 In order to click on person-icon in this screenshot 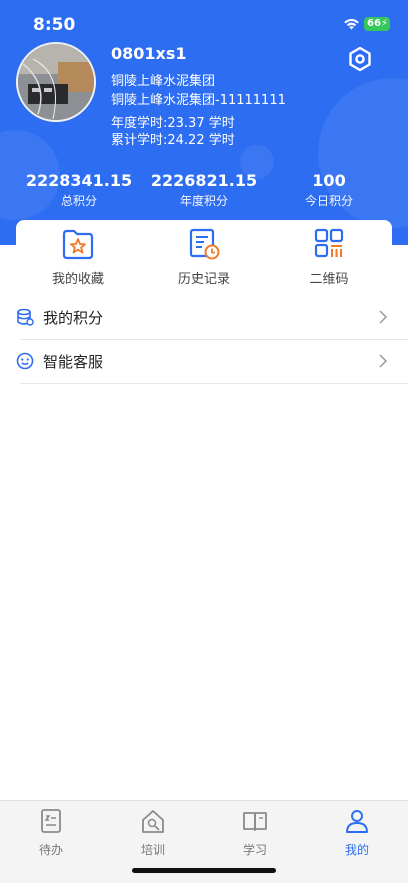, I will do `click(357, 821)`.